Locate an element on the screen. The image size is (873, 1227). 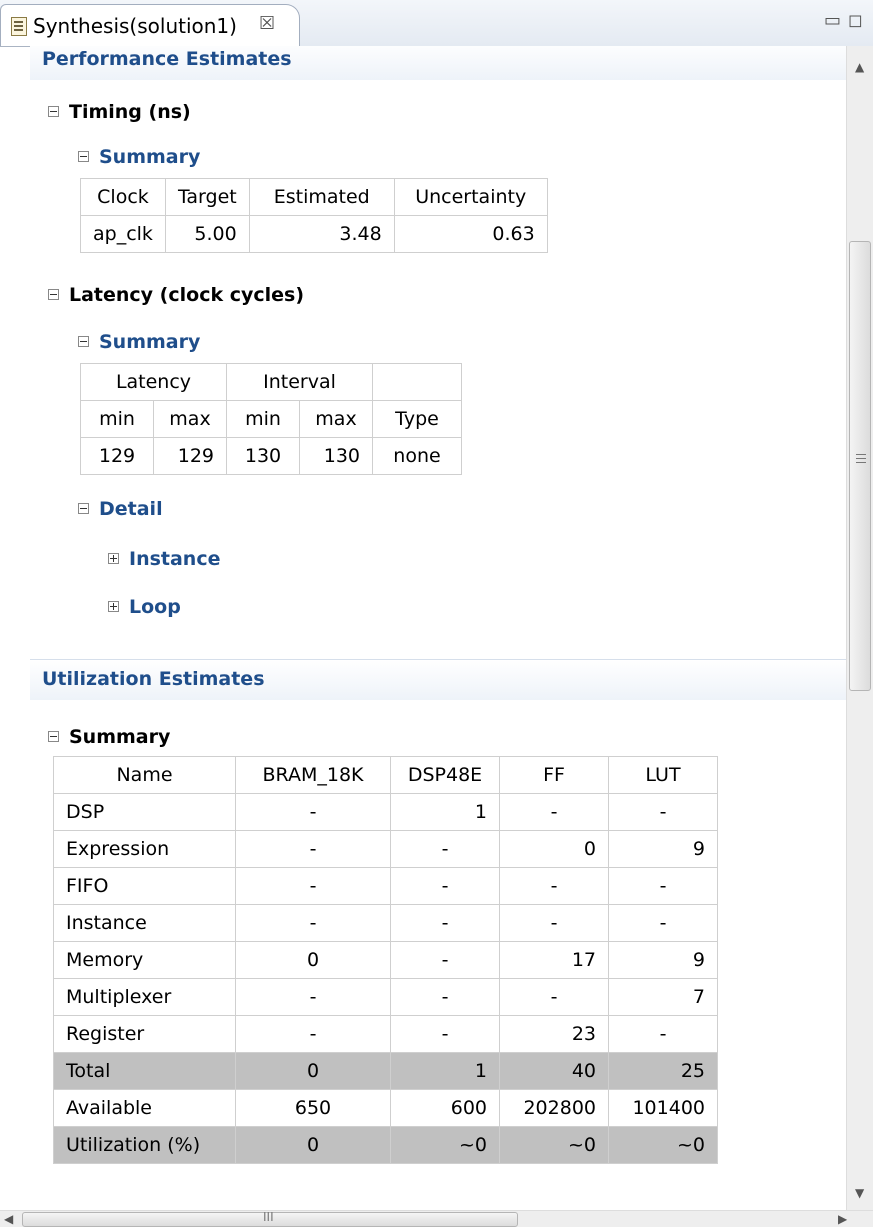
grip-icon is located at coordinates (861, 454).